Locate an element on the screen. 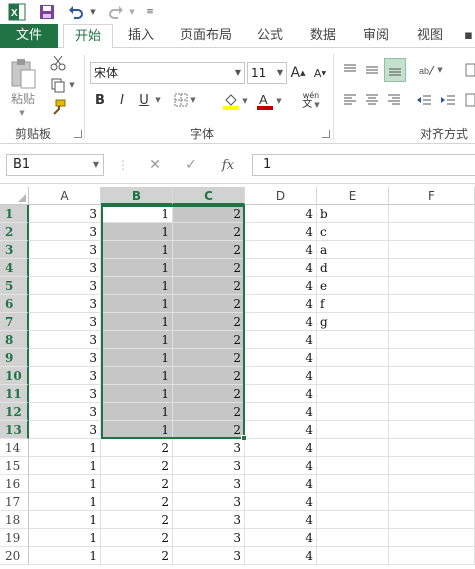 This screenshot has height=569, width=475. cell-c11: 2 is located at coordinates (209, 394).